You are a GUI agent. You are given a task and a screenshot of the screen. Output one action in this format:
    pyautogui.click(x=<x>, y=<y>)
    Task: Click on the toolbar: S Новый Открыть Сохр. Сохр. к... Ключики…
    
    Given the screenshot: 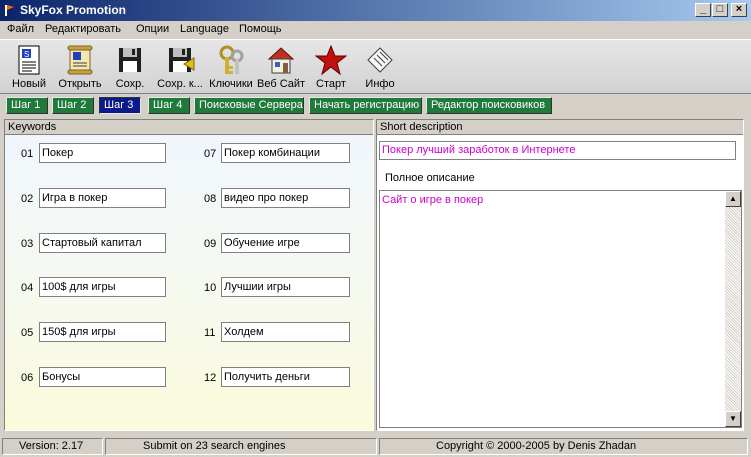 What is the action you would take?
    pyautogui.click(x=375, y=66)
    